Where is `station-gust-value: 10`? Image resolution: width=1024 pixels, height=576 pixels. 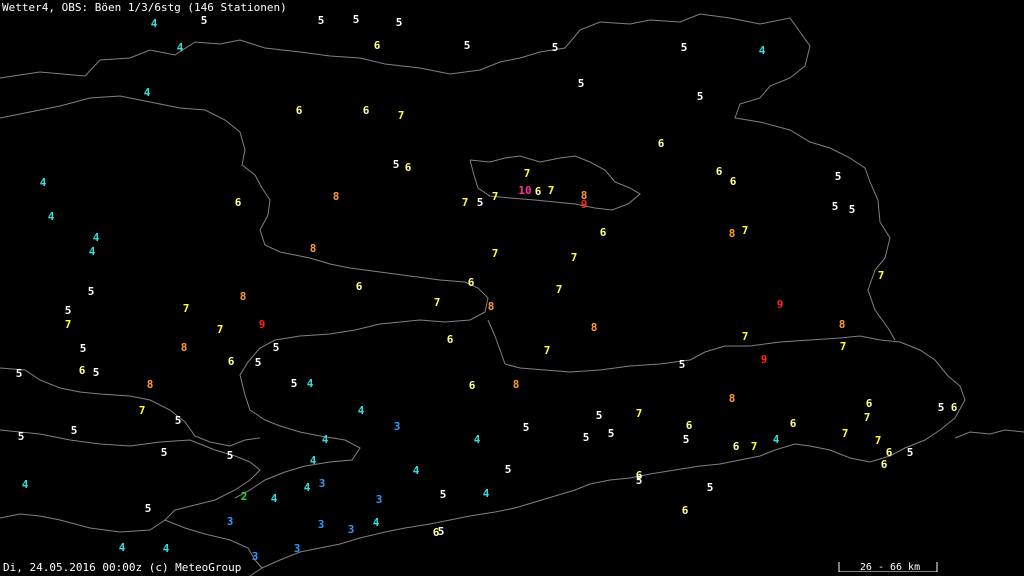 station-gust-value: 10 is located at coordinates (525, 190).